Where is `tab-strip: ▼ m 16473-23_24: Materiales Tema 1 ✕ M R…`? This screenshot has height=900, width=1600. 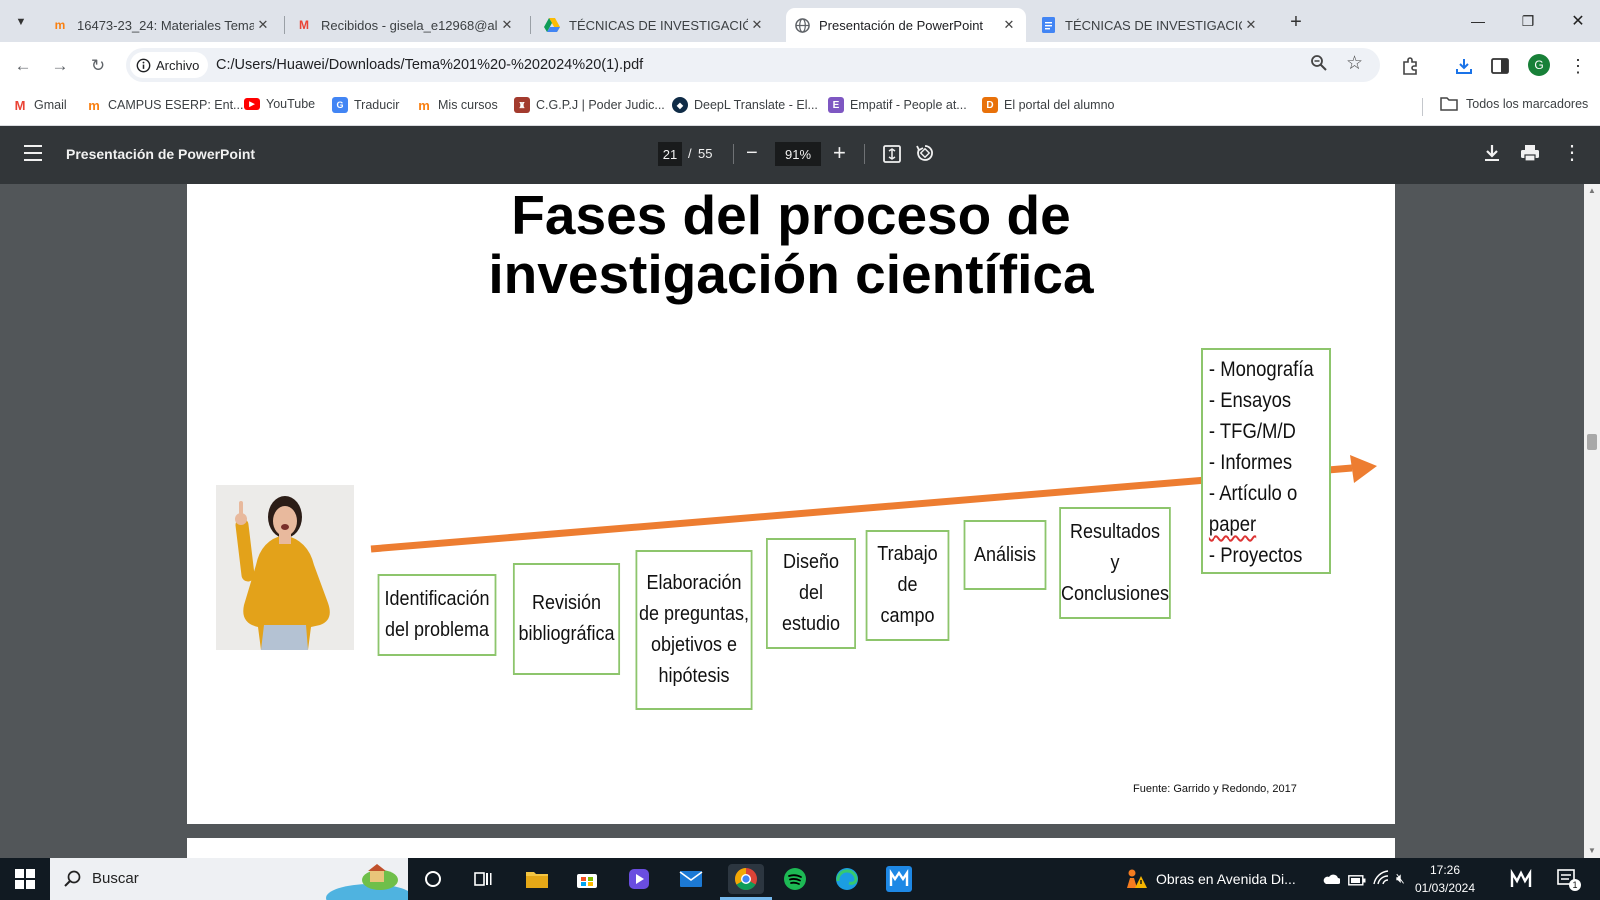 tab-strip: ▼ m 16473-23_24: Materiales Tema 1 ✕ M R… is located at coordinates (800, 21).